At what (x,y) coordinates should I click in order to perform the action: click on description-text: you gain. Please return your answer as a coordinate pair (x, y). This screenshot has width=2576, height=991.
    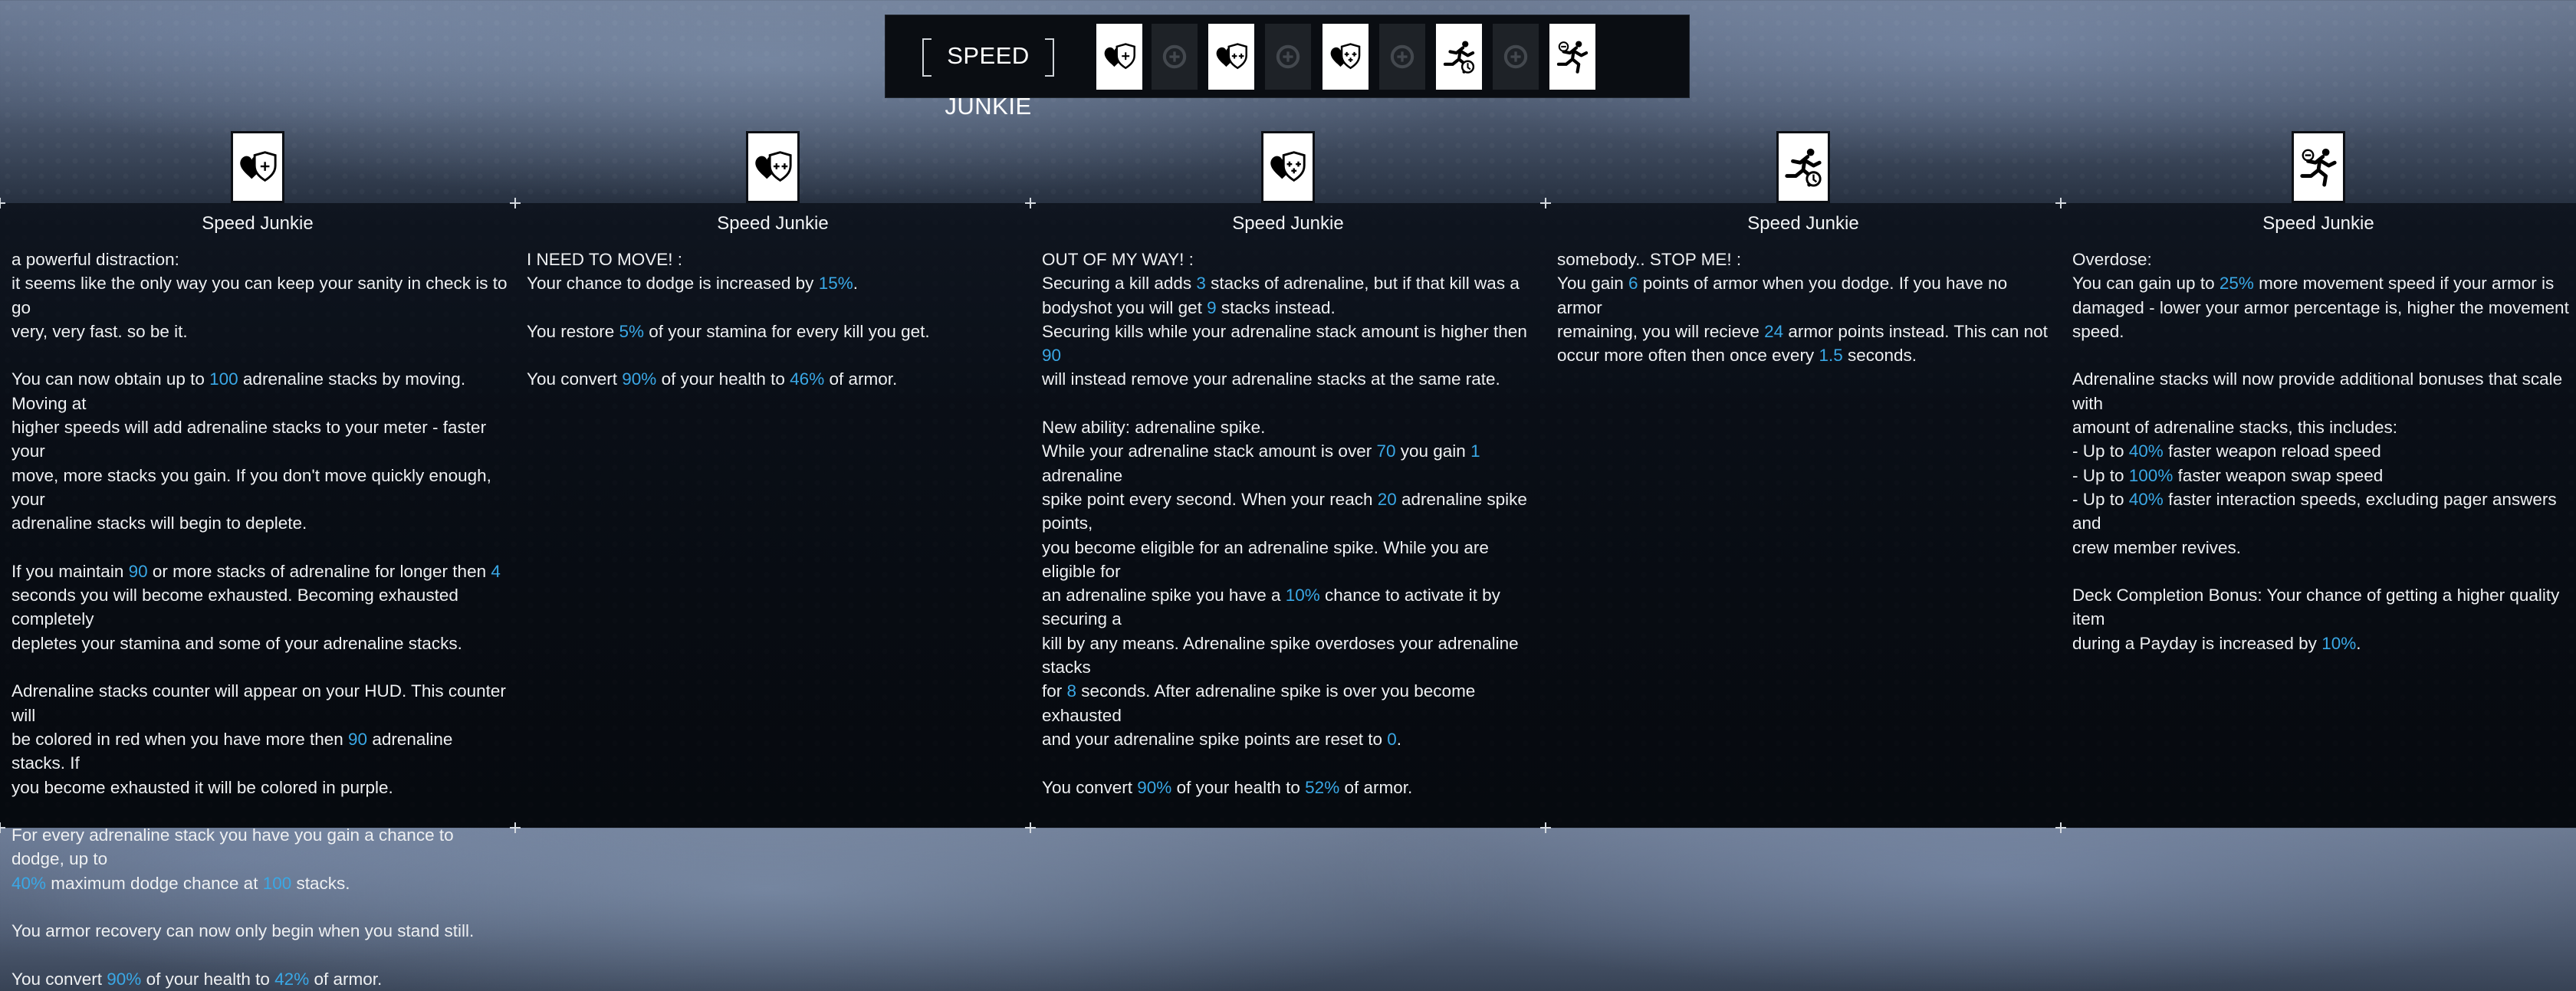
    Looking at the image, I should click on (1433, 451).